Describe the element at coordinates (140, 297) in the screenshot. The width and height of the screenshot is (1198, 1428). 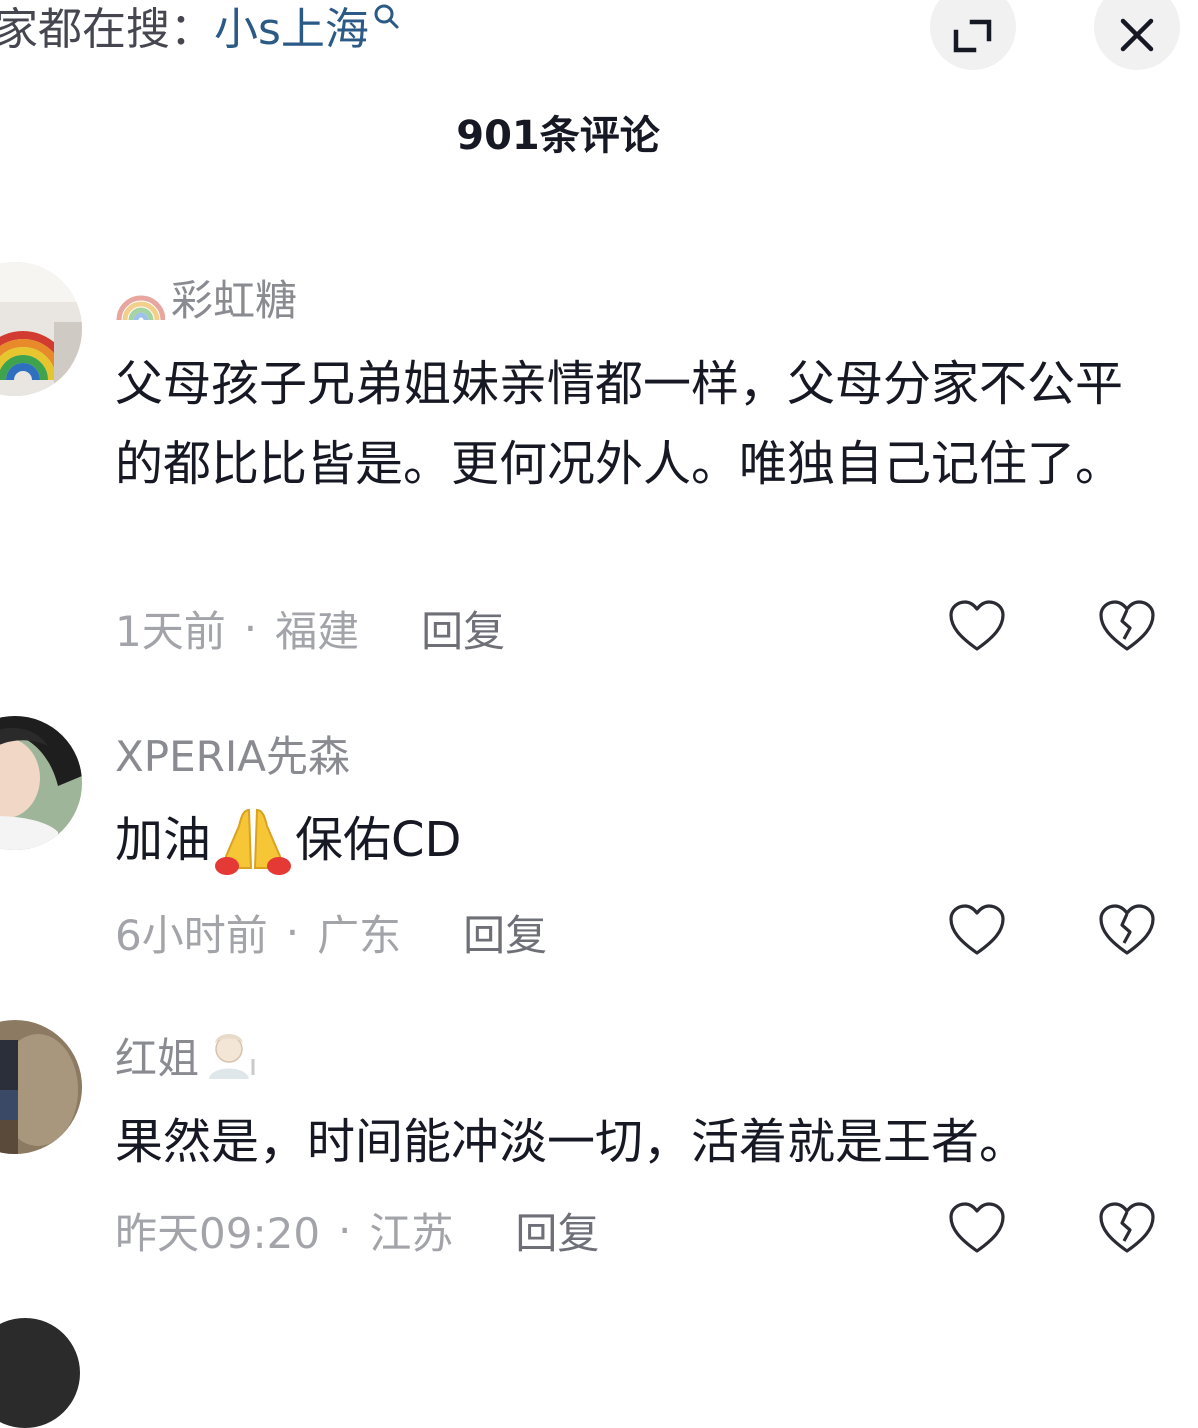
I see `rainbow-emoji-icon` at that location.